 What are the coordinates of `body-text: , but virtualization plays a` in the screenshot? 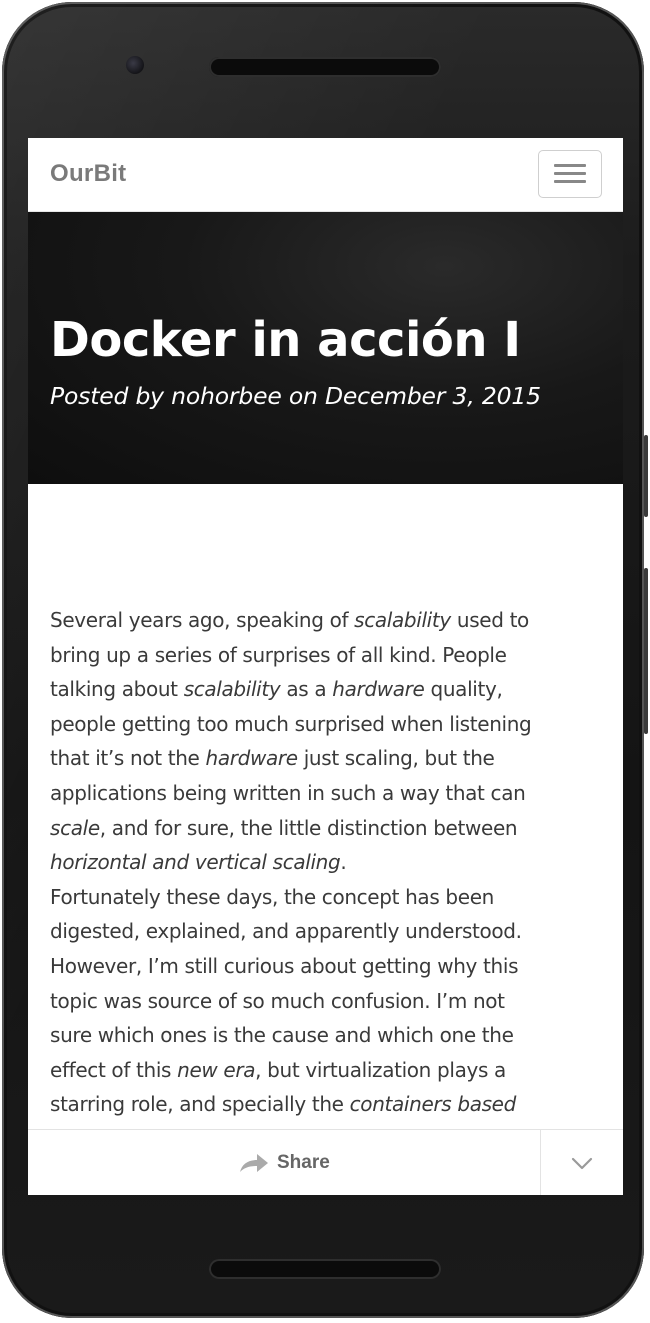 It's located at (380, 1069).